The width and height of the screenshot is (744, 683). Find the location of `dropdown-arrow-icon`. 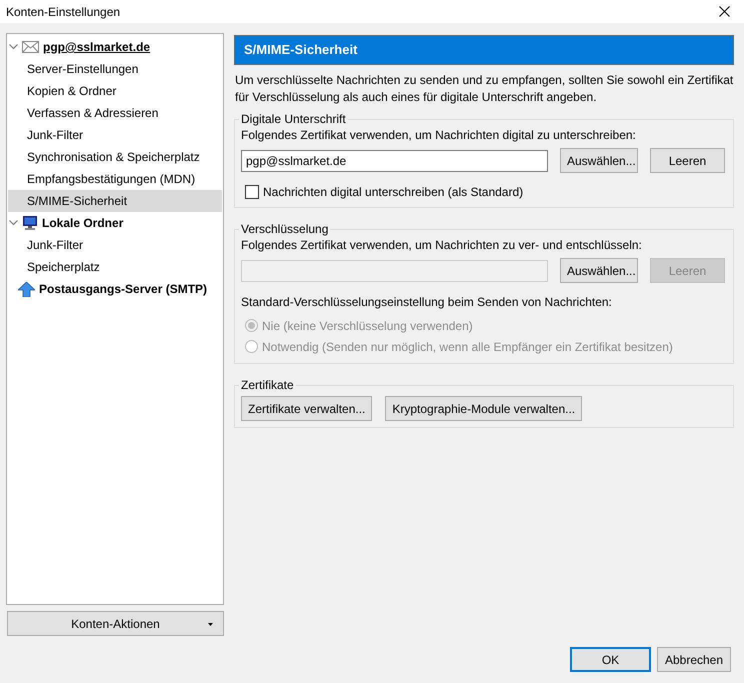

dropdown-arrow-icon is located at coordinates (210, 624).